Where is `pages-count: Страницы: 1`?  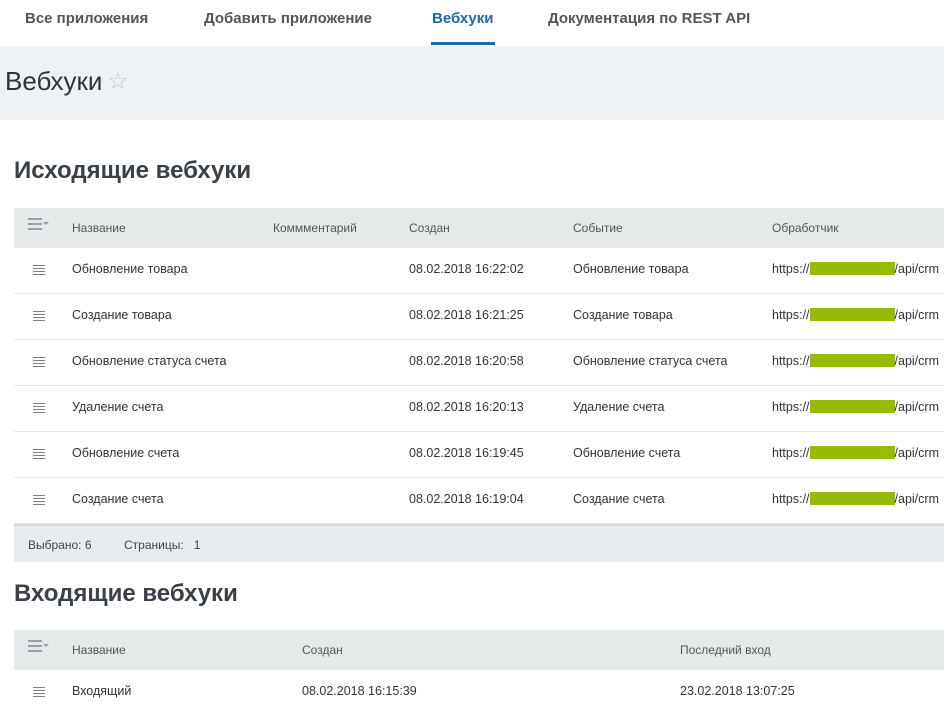
pages-count: Страницы: 1 is located at coordinates (162, 545).